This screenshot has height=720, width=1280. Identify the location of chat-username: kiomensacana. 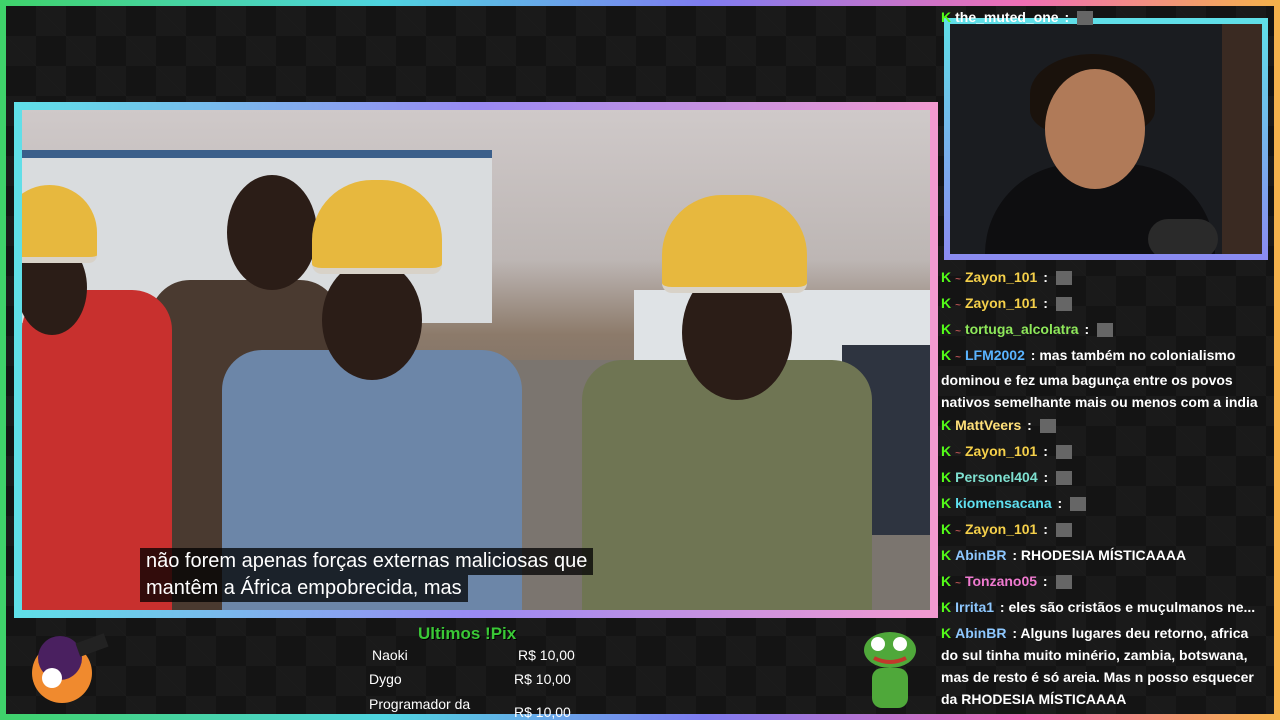
(1003, 503).